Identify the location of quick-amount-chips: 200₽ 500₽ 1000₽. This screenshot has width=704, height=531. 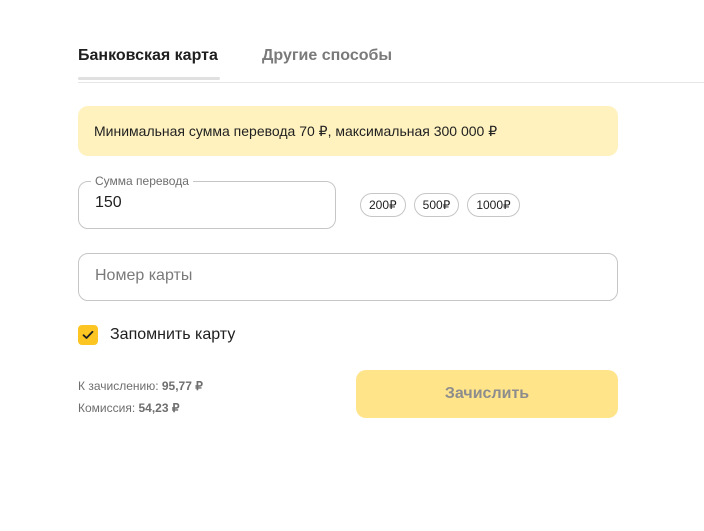
(440, 205).